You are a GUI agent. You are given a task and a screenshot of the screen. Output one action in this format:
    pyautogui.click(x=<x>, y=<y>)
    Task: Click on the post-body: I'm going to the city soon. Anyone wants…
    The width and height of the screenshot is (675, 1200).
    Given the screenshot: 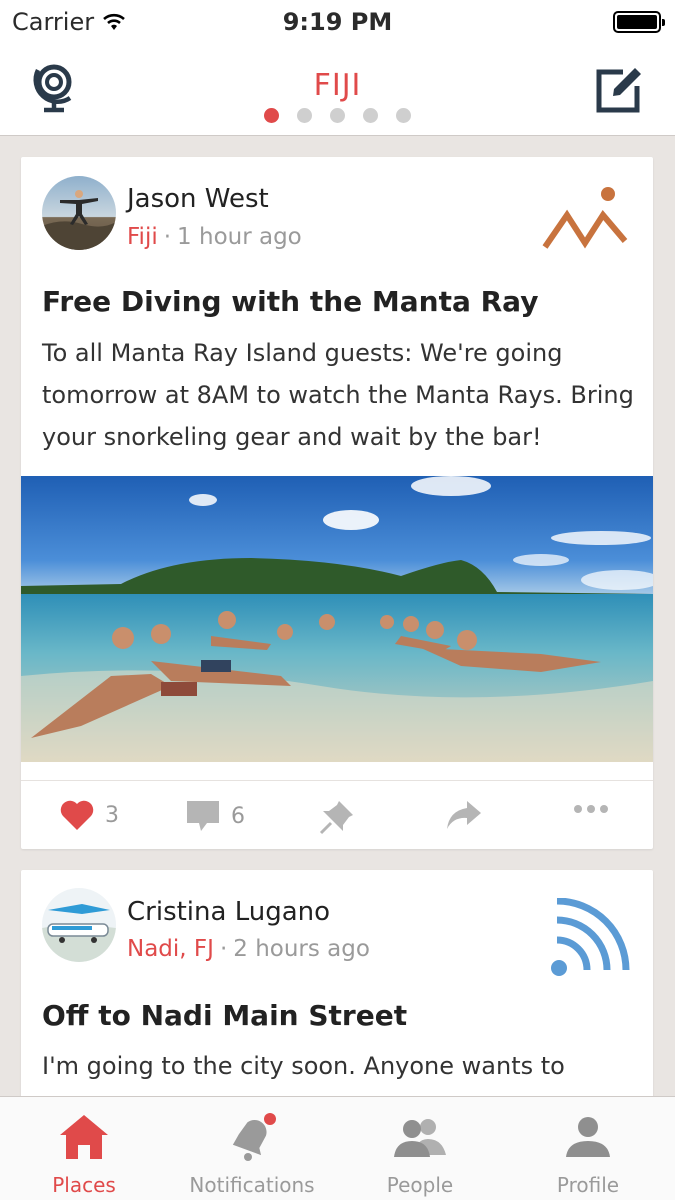 What is the action you would take?
    pyautogui.click(x=303, y=1066)
    